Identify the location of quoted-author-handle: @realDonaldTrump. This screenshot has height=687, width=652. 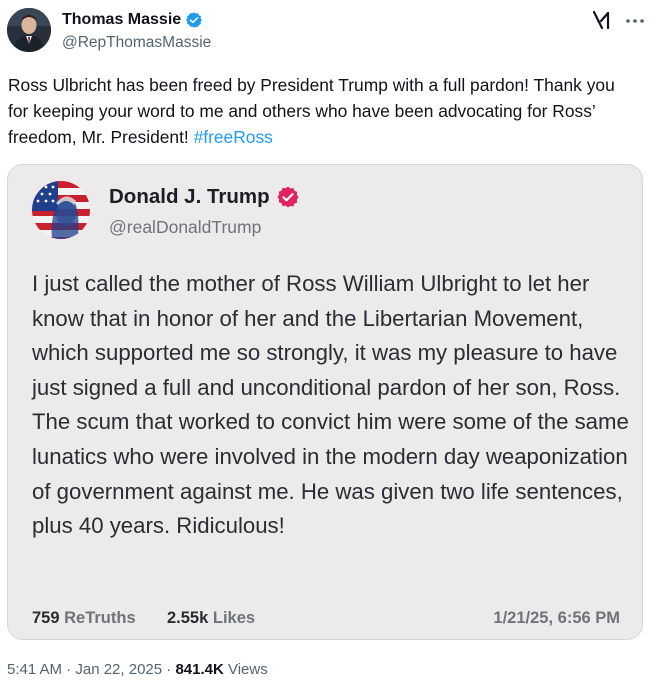
(185, 227).